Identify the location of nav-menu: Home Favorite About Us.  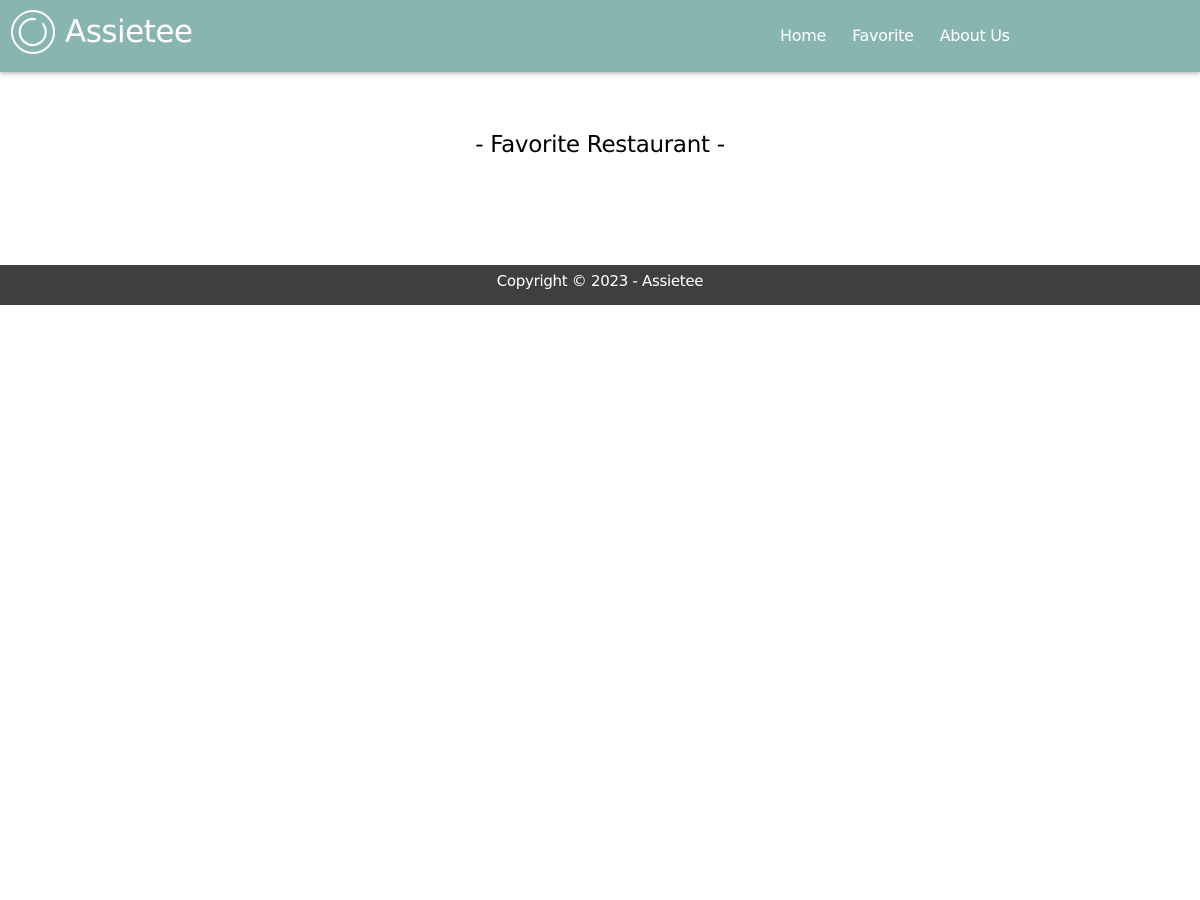
(895, 36).